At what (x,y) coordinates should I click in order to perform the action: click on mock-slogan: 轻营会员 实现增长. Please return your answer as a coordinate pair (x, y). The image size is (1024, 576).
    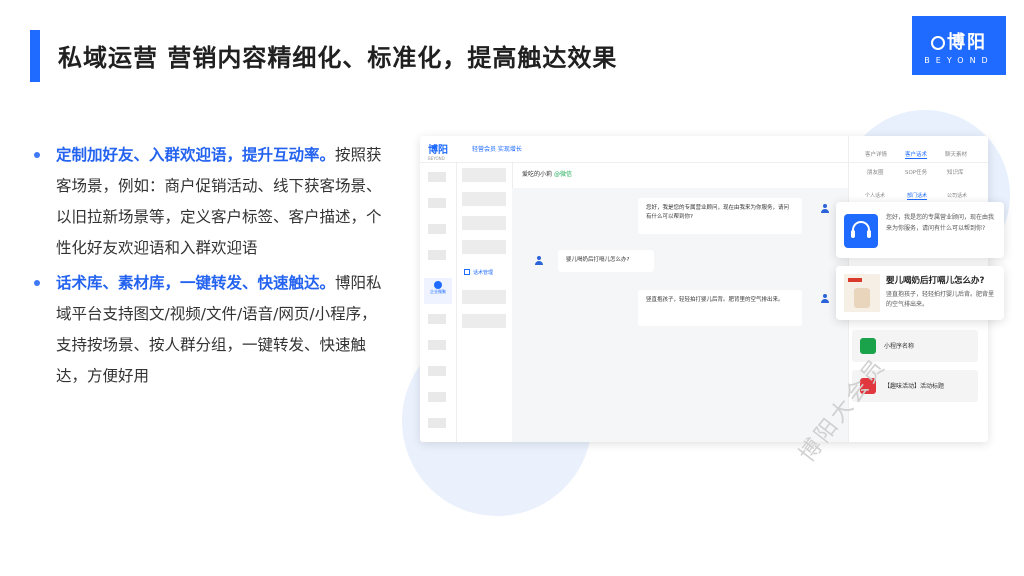
    Looking at the image, I should click on (497, 149).